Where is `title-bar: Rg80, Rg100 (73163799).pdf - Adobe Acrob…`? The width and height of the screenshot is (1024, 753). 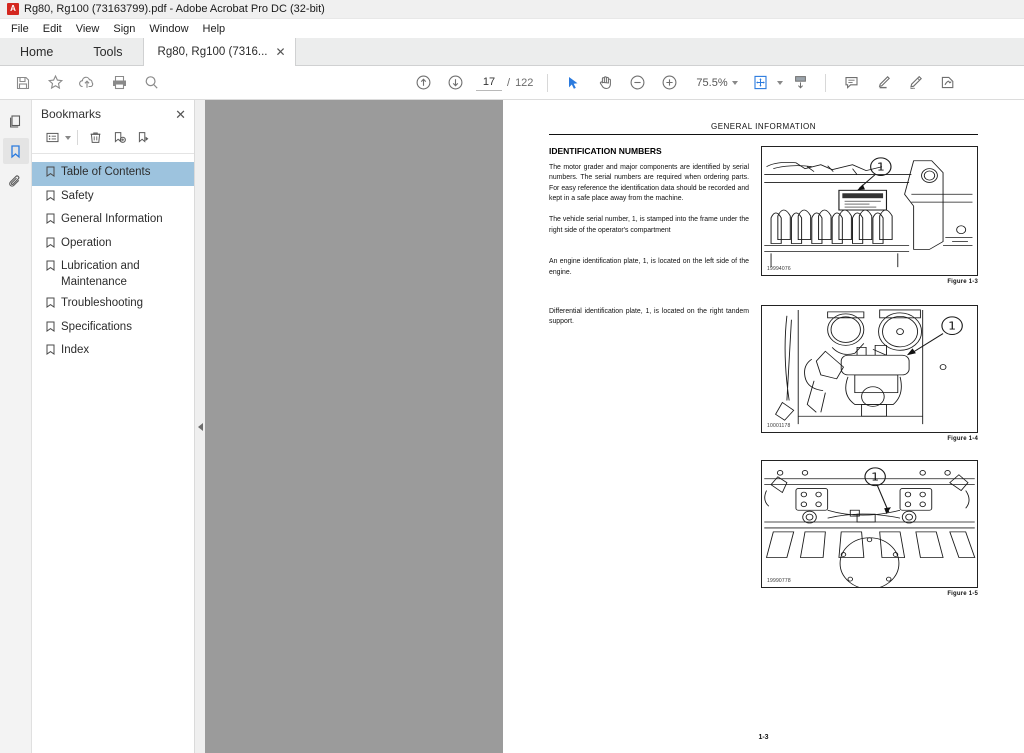
title-bar: Rg80, Rg100 (73163799).pdf - Adobe Acrob… is located at coordinates (512, 9).